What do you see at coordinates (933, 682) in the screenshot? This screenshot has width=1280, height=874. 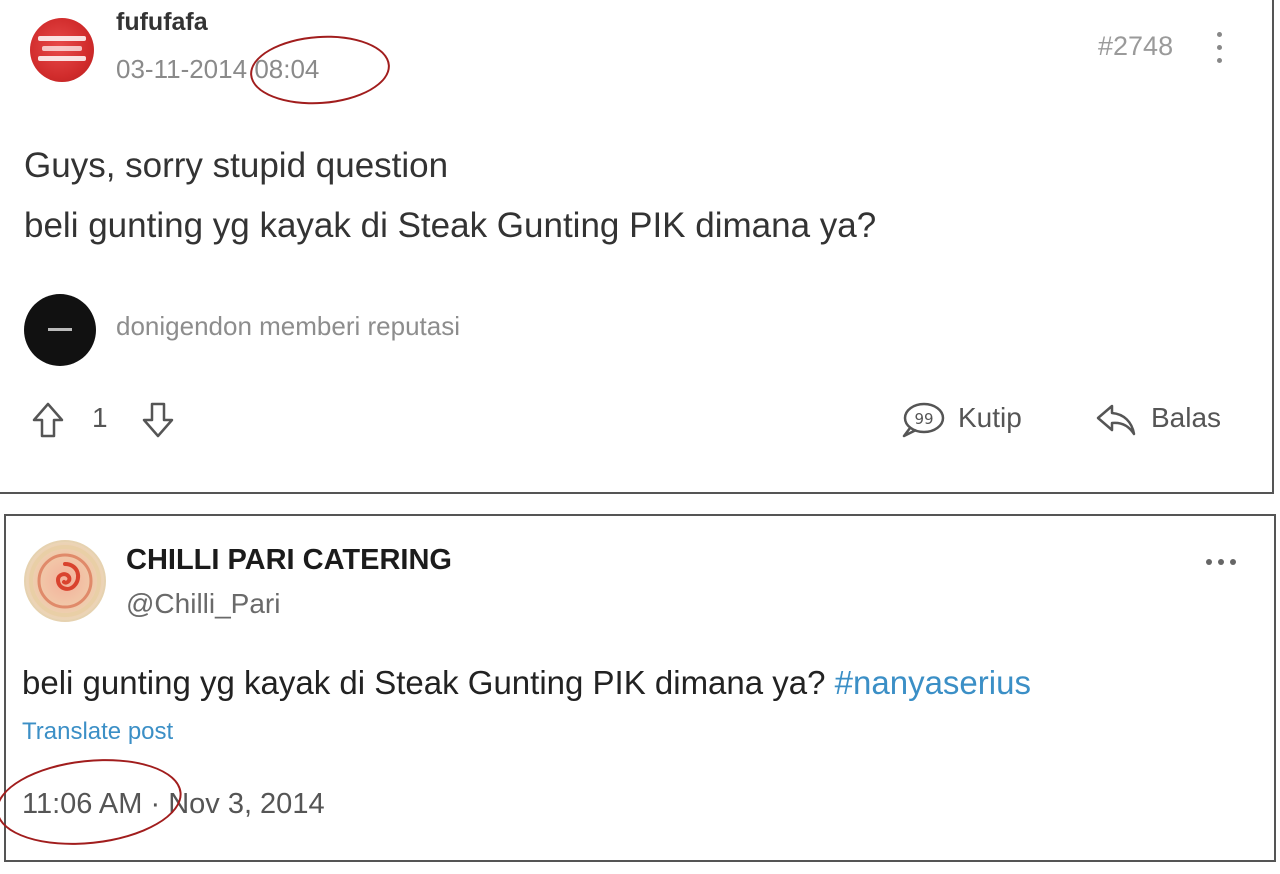 I see `hashtag-link: #nanyaserius` at bounding box center [933, 682].